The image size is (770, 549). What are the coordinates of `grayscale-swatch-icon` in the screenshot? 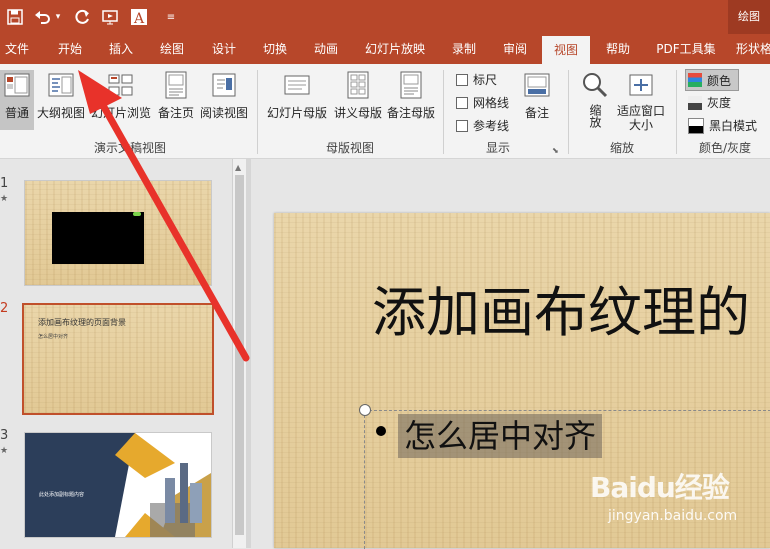 It's located at (695, 102).